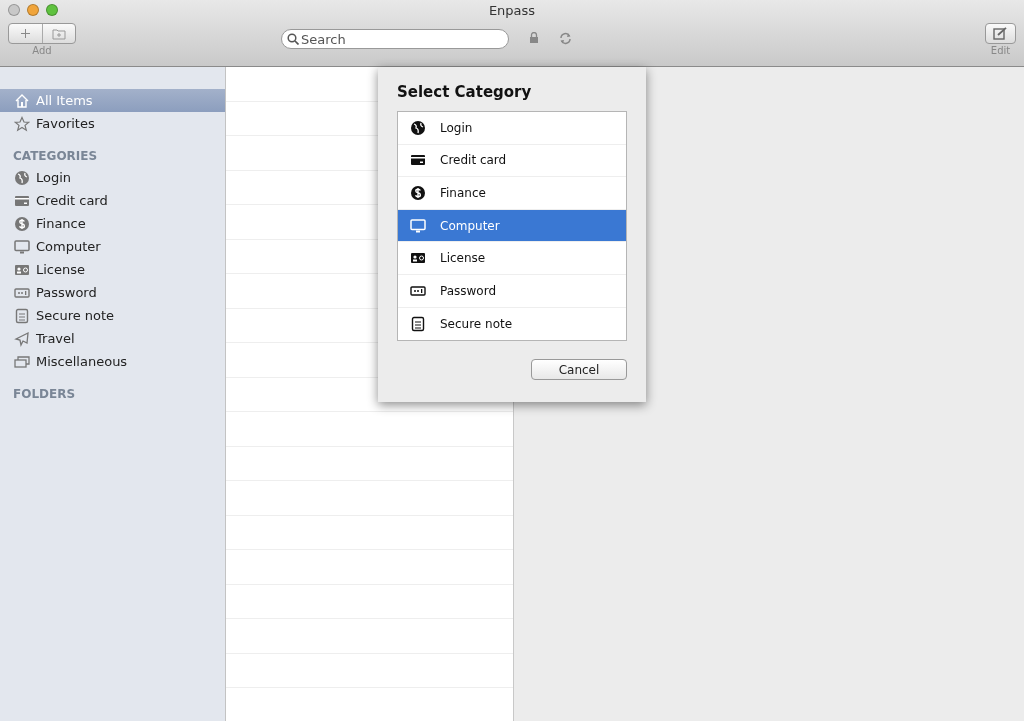 This screenshot has width=1024, height=721. What do you see at coordinates (1000, 50) in the screenshot?
I see `edit-label: Edit` at bounding box center [1000, 50].